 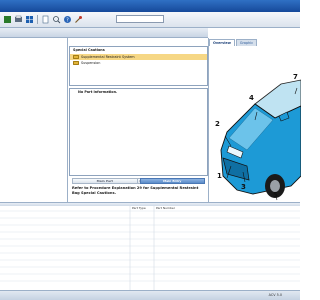 What do you see at coordinates (45, 19) in the screenshot?
I see `document-icon` at bounding box center [45, 19].